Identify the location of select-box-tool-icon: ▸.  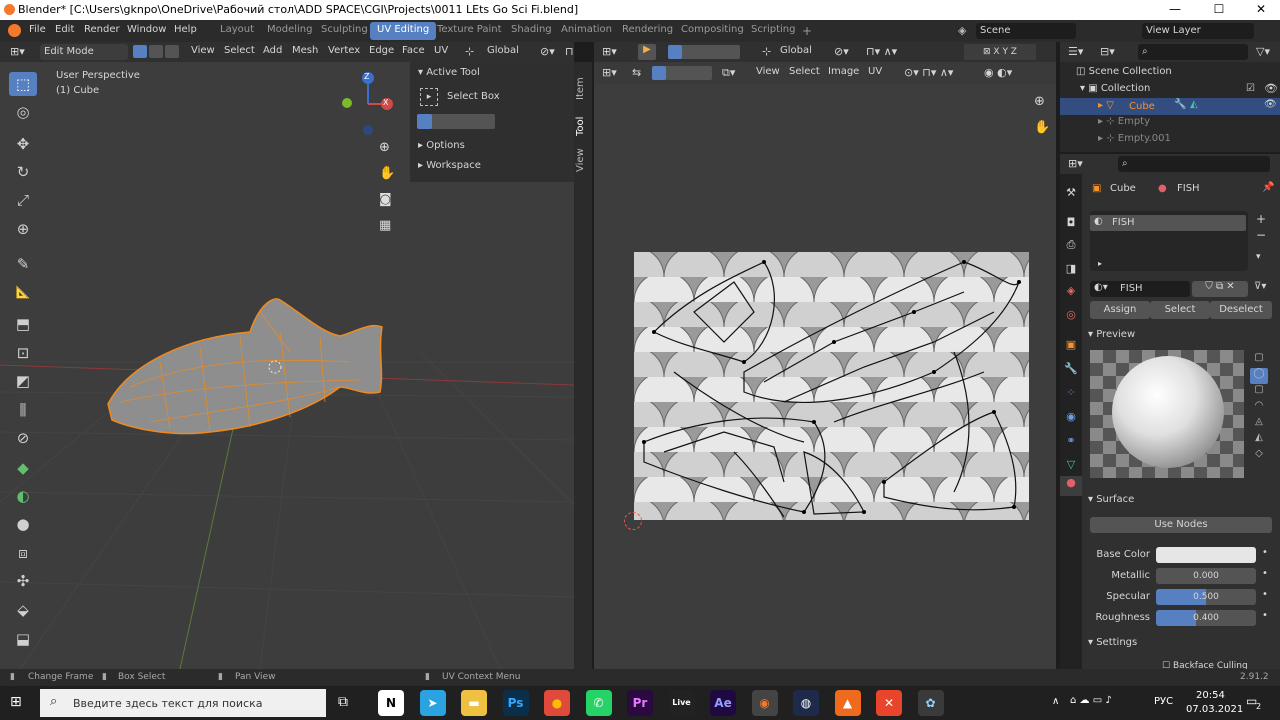
(429, 97).